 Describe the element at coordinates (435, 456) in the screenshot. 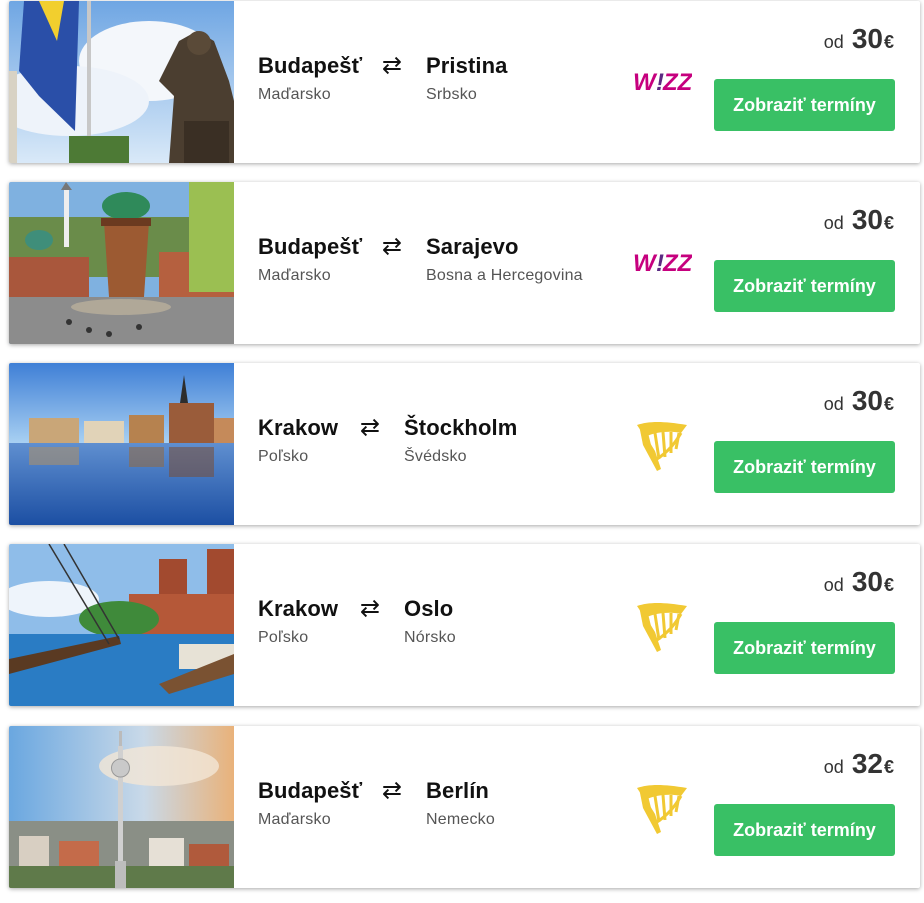

I see `destination-country: Švédsko` at that location.